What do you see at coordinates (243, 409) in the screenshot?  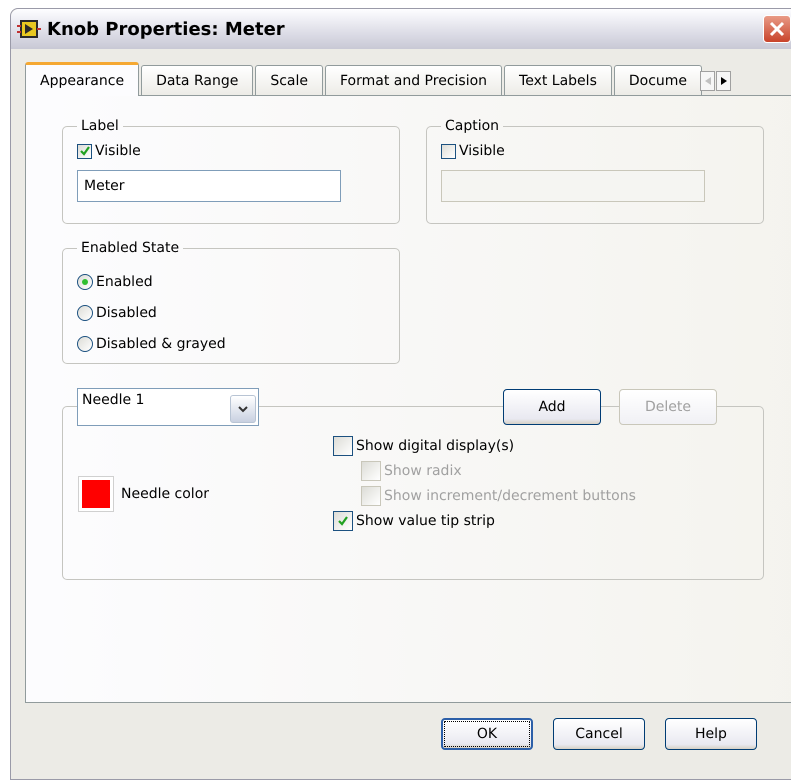 I see `caret-icon` at bounding box center [243, 409].